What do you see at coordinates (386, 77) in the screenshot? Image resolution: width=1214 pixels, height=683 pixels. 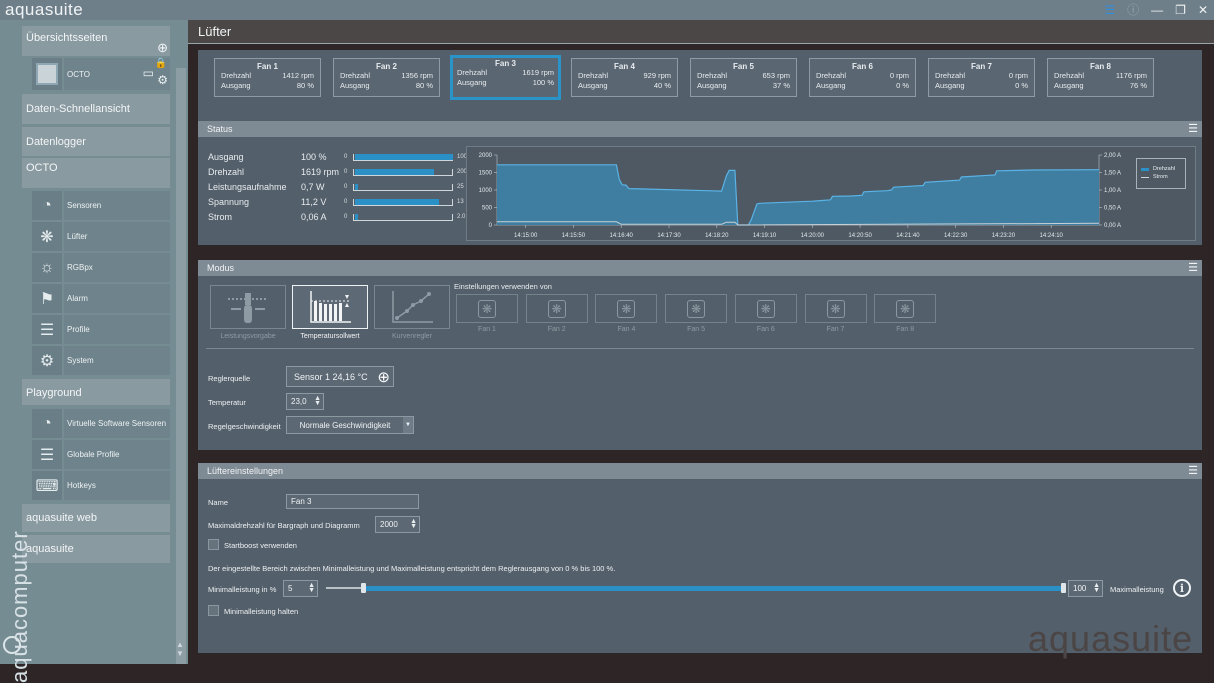 I see `fan-card: Fan 2 Drehzahl 1356 rpm Ausgang 80 %` at bounding box center [386, 77].